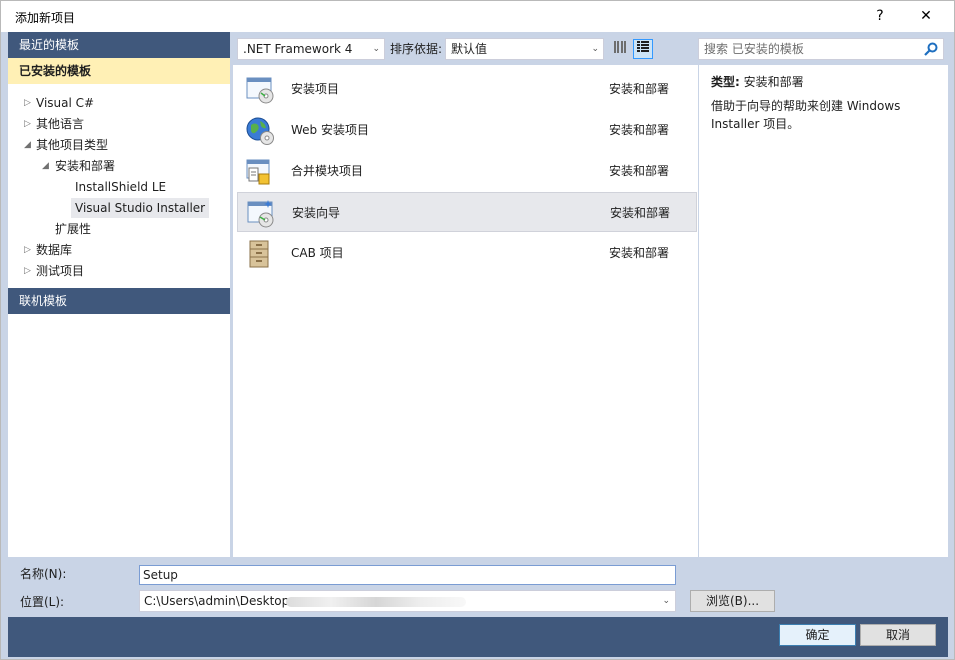 Image resolution: width=955 pixels, height=660 pixels. What do you see at coordinates (467, 171) in the screenshot?
I see `list-item: 合并模块项目 安装和部署` at bounding box center [467, 171].